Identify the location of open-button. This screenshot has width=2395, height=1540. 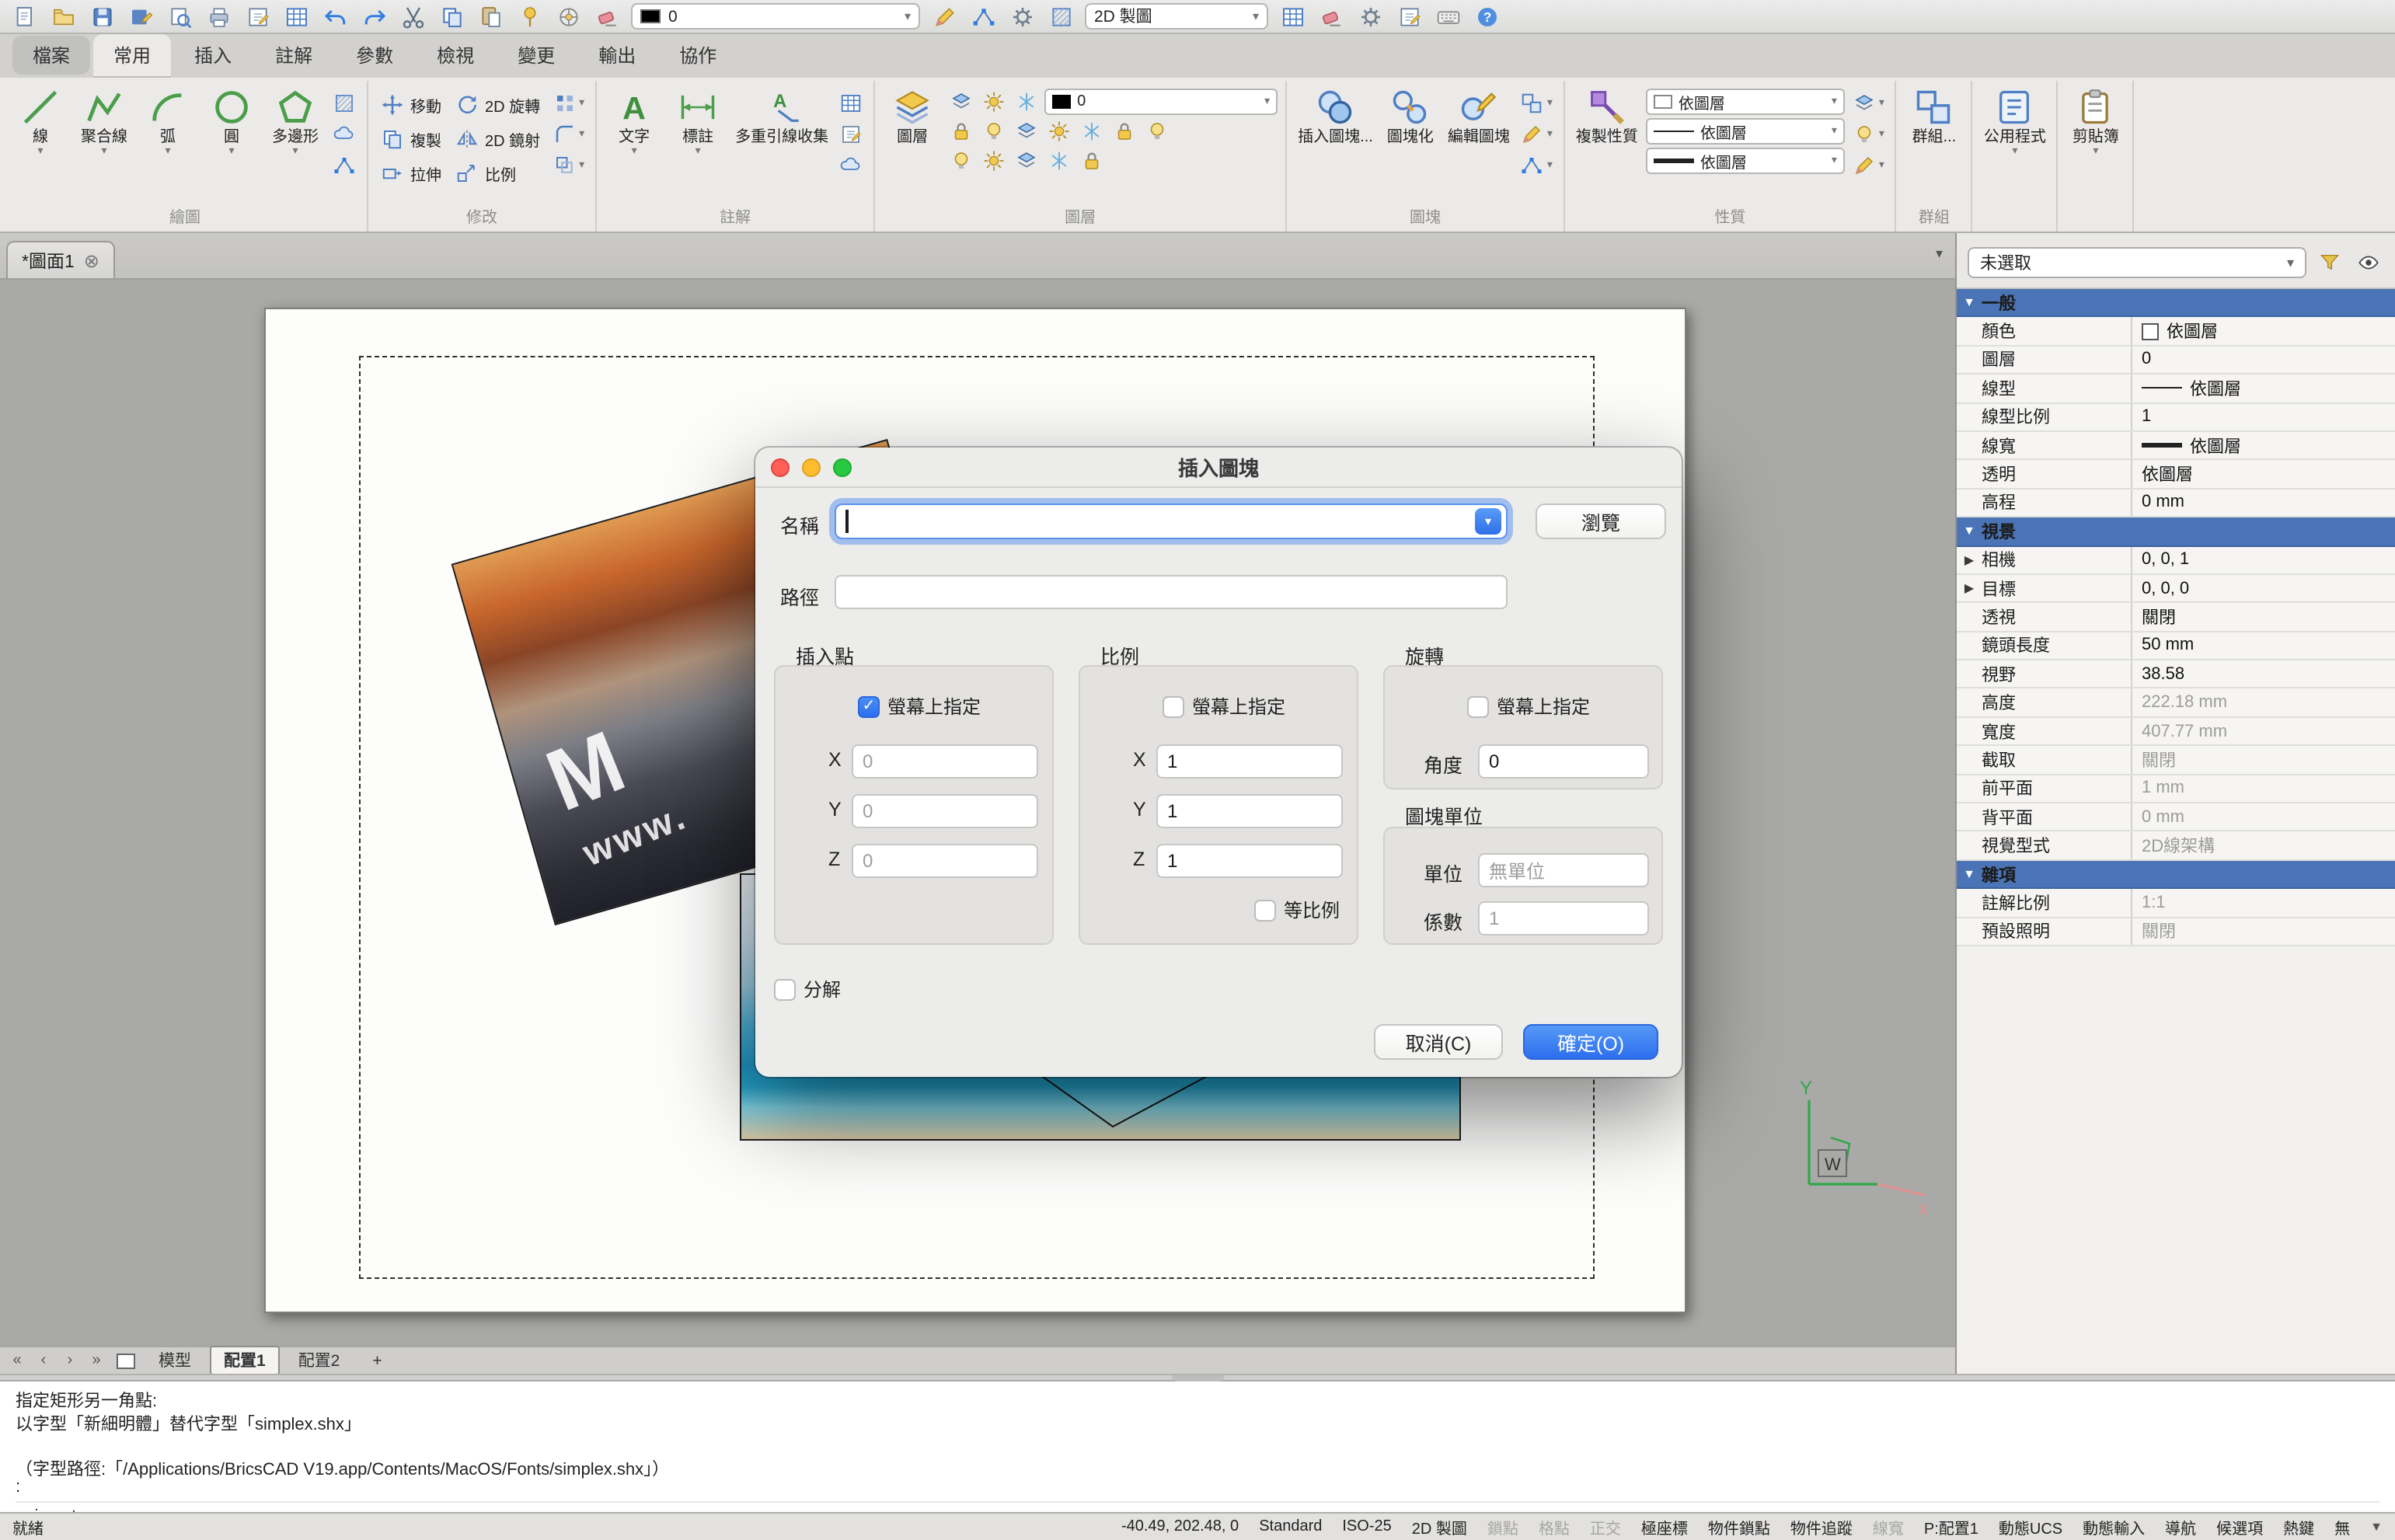
(63, 16).